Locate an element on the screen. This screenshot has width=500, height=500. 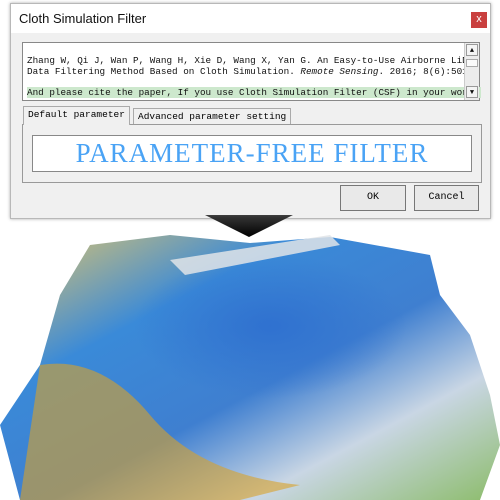
ok-button: OK is located at coordinates (373, 198).